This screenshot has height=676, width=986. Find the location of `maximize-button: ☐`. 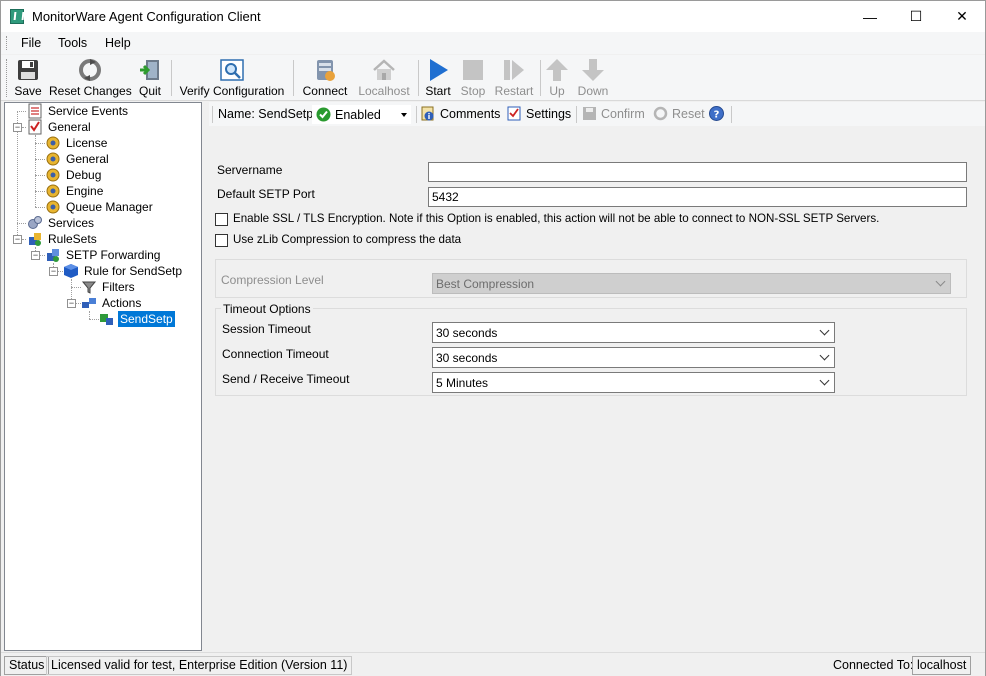

maximize-button: ☐ is located at coordinates (916, 16).